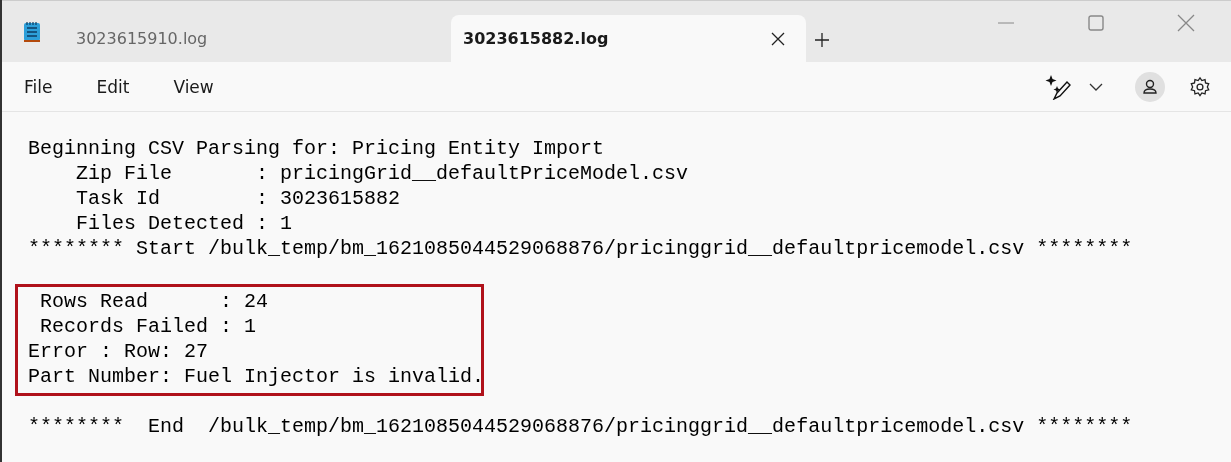  I want to click on close-icon, so click(778, 38).